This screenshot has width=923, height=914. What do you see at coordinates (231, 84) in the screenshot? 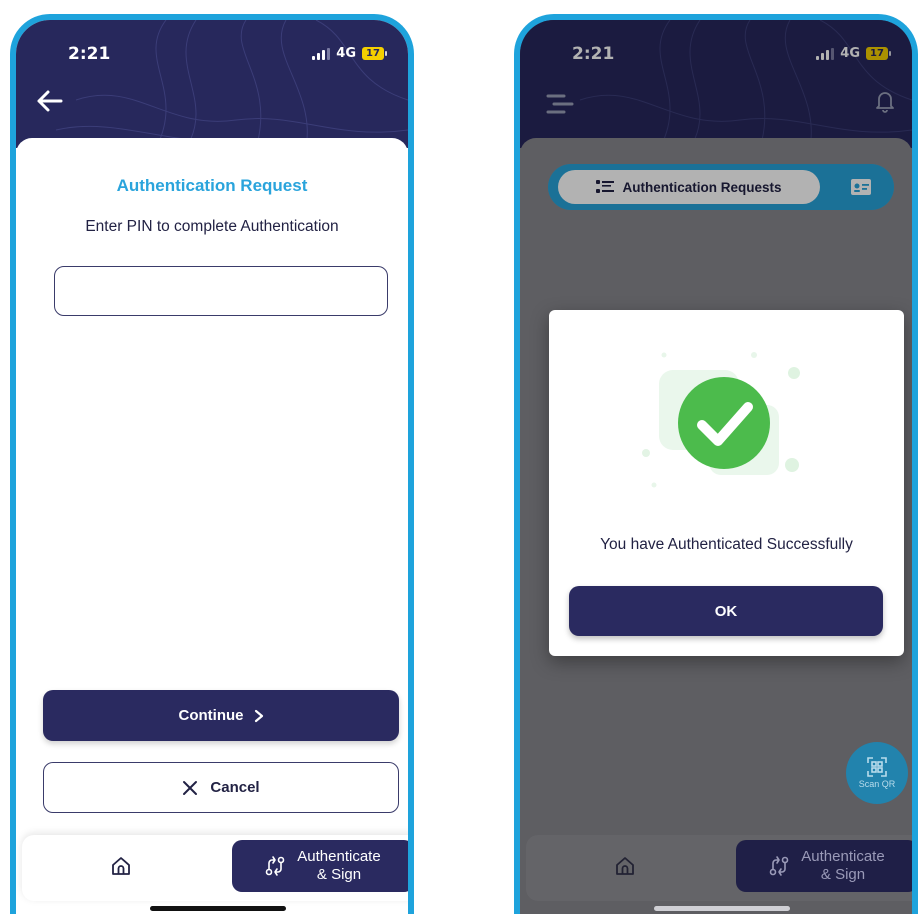
I see `topography-pattern` at bounding box center [231, 84].